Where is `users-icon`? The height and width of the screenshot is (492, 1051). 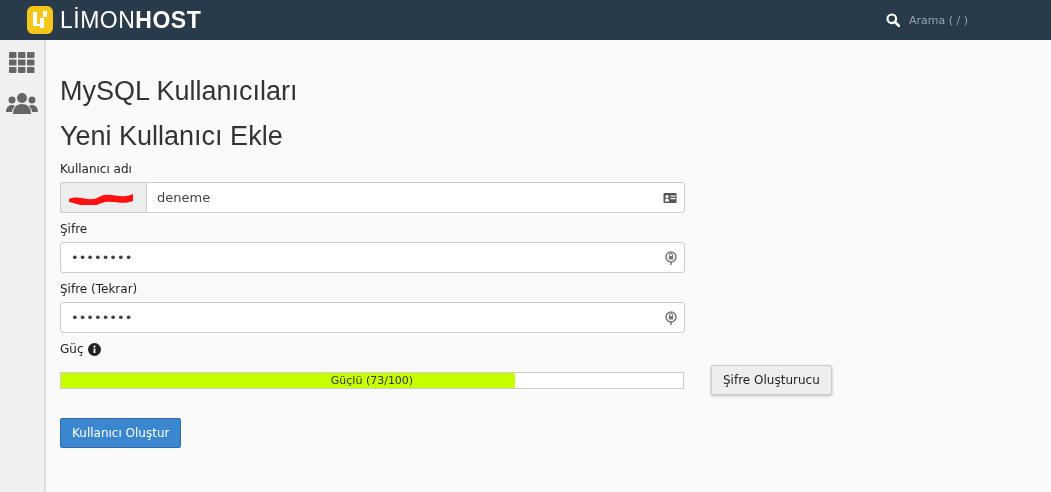
users-icon is located at coordinates (22, 103).